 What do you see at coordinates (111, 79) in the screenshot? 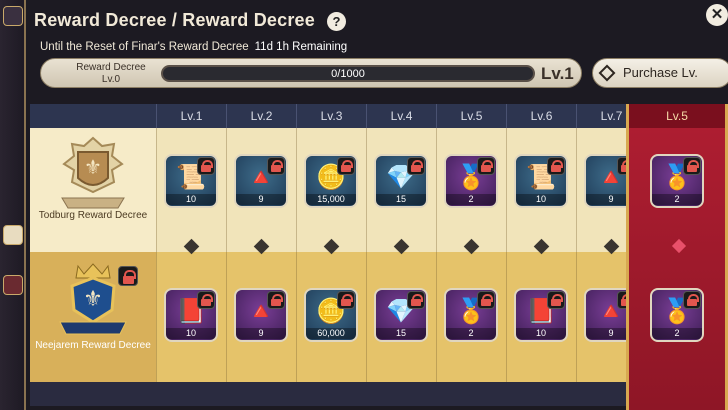
I see `progress-label-level: Lv.0` at bounding box center [111, 79].